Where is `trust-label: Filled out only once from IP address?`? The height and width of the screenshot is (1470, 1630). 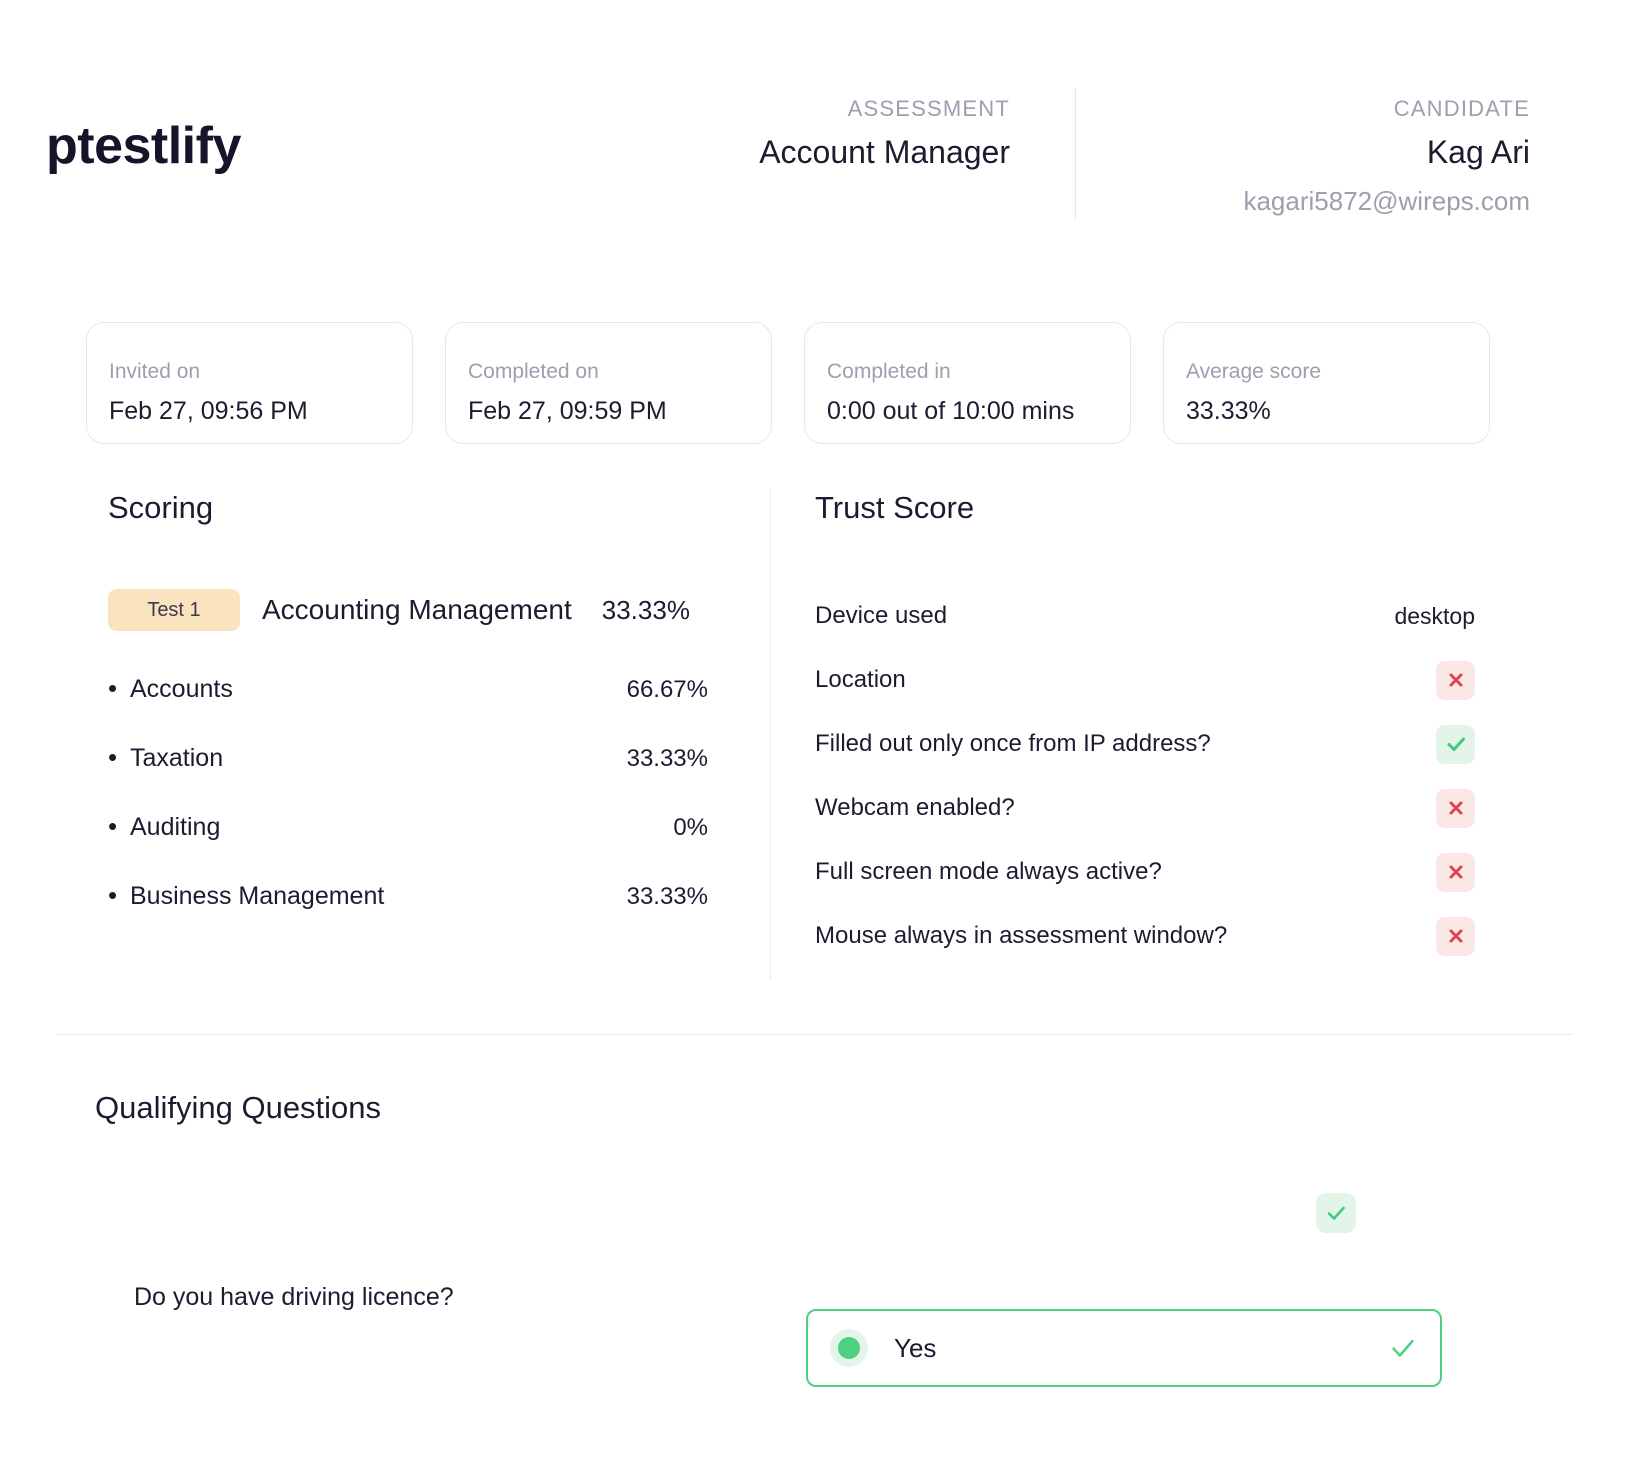
trust-label: Filled out only once from IP address? is located at coordinates (1013, 743).